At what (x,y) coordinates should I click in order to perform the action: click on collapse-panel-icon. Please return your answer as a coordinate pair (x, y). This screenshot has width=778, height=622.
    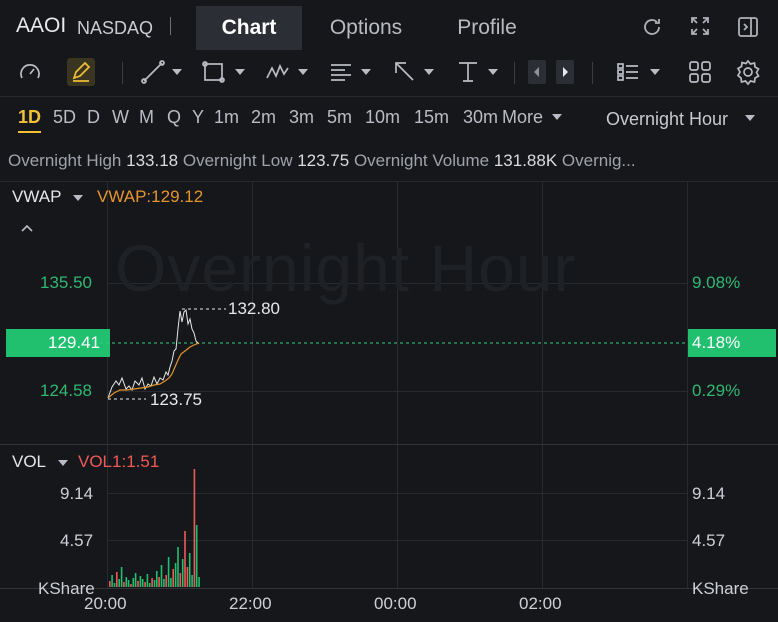
    Looking at the image, I should click on (748, 29).